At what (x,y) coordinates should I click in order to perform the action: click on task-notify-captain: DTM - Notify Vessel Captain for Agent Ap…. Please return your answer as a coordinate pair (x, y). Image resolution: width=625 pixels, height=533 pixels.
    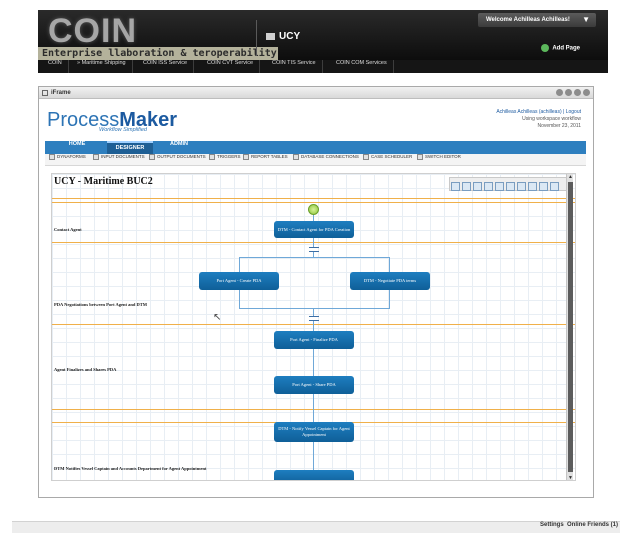
    Looking at the image, I should click on (314, 432).